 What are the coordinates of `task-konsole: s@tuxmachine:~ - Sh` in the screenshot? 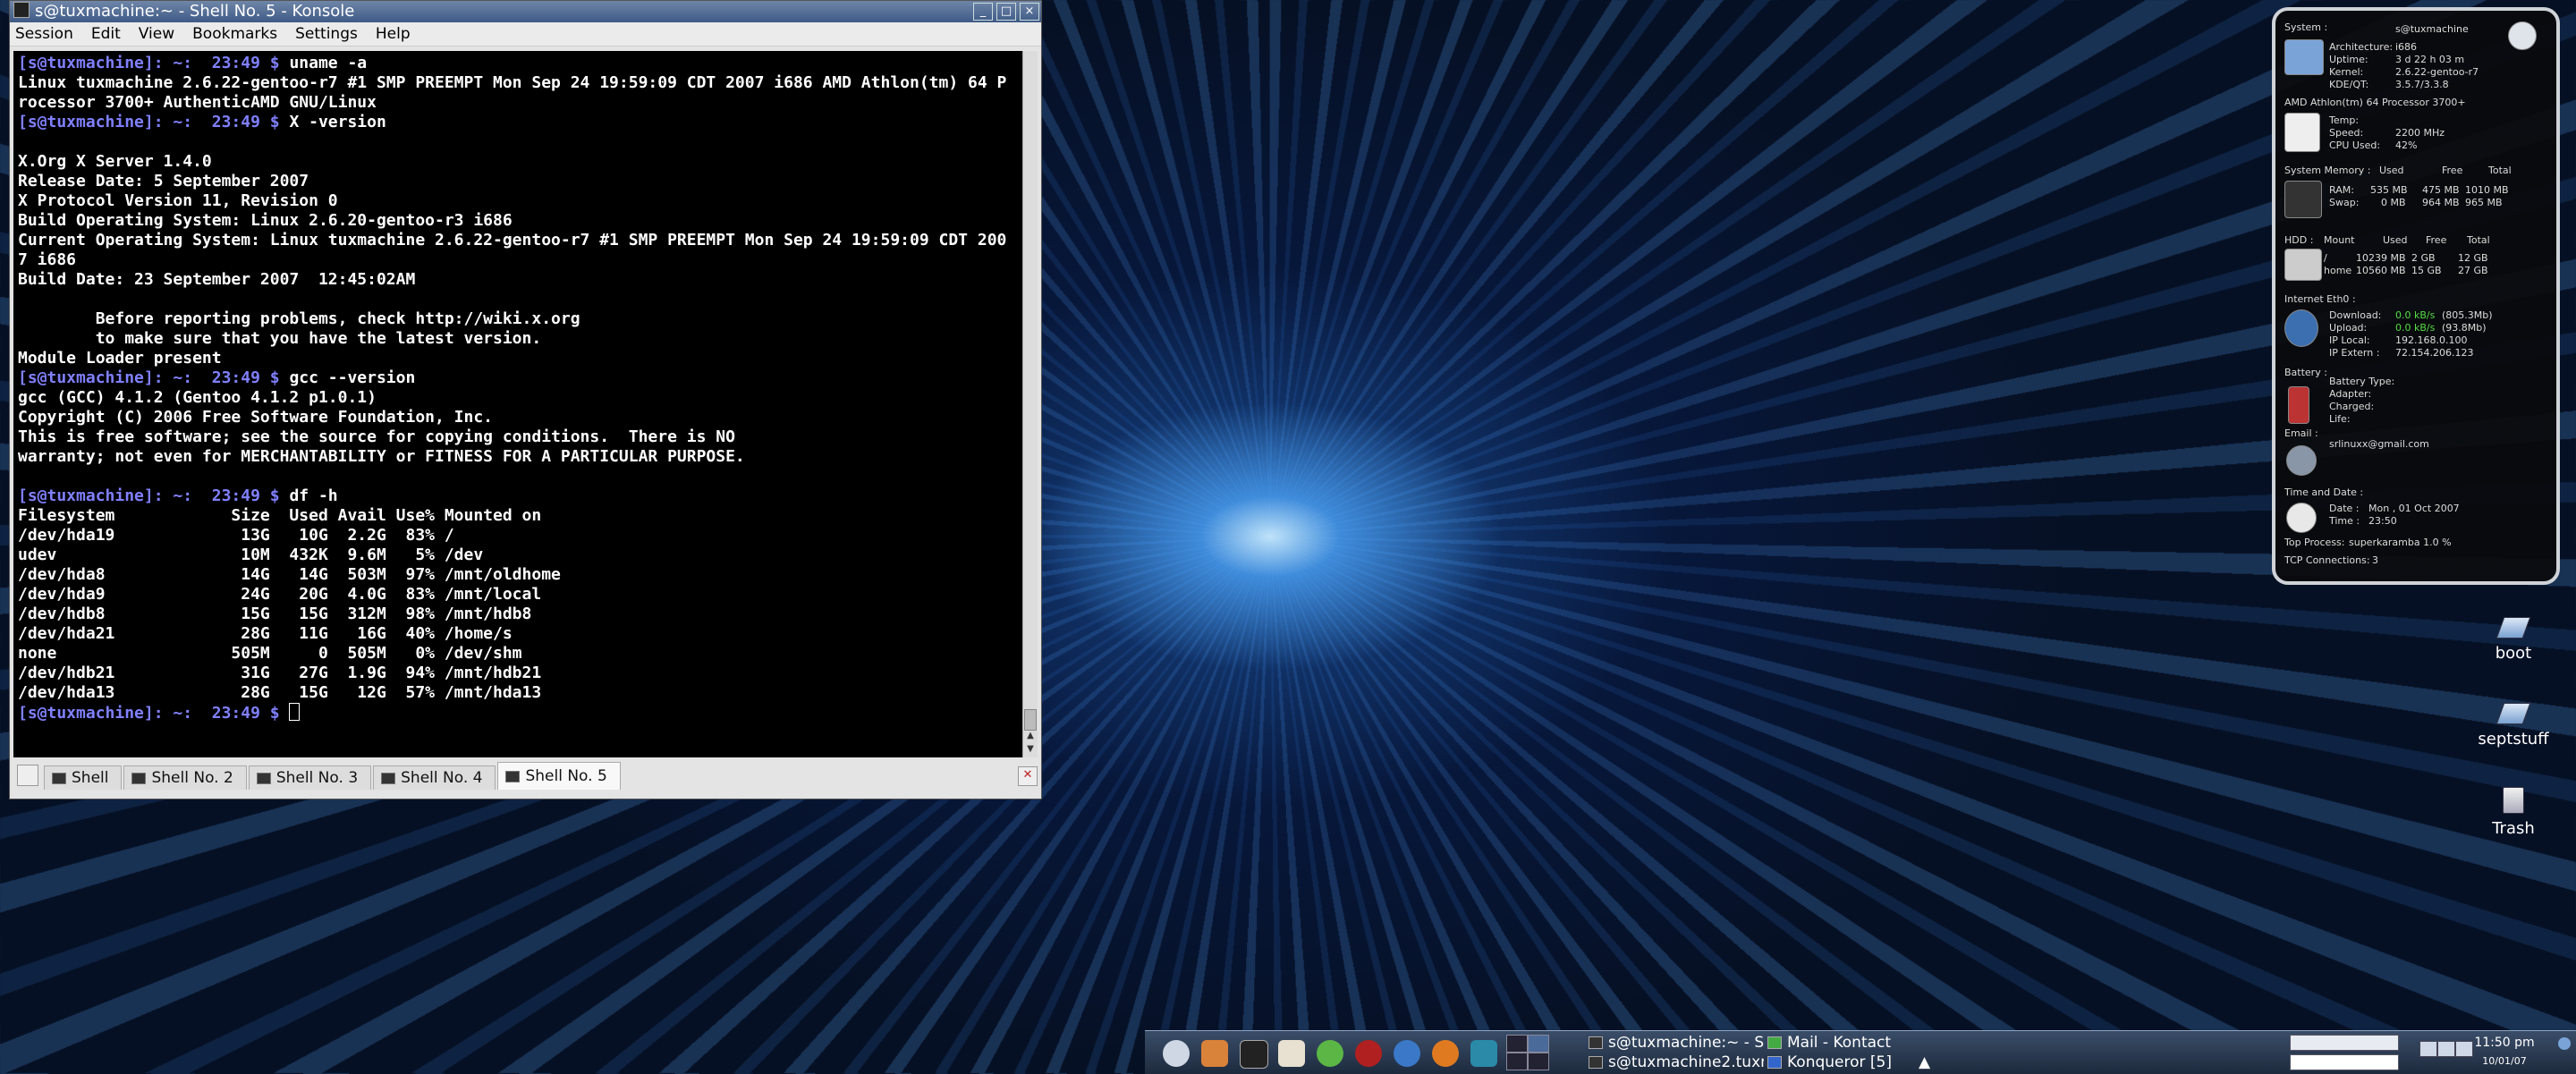 It's located at (1674, 1043).